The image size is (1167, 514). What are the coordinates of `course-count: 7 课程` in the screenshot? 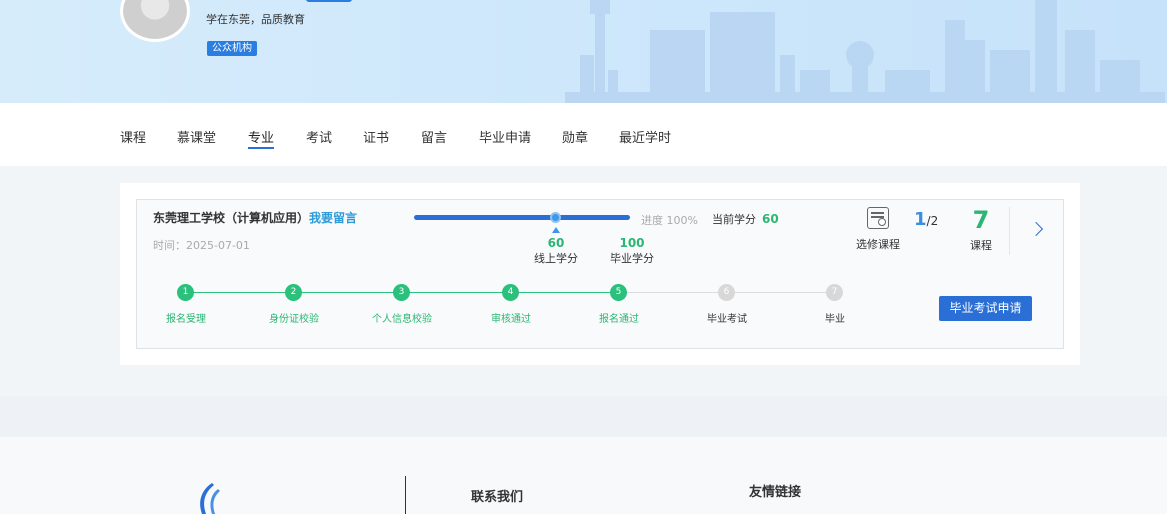 It's located at (981, 229).